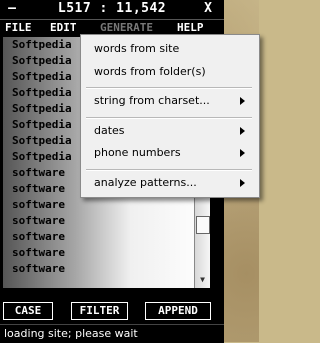  I want to click on menu-item-words-from-folders: words from folder(s), so click(170, 72).